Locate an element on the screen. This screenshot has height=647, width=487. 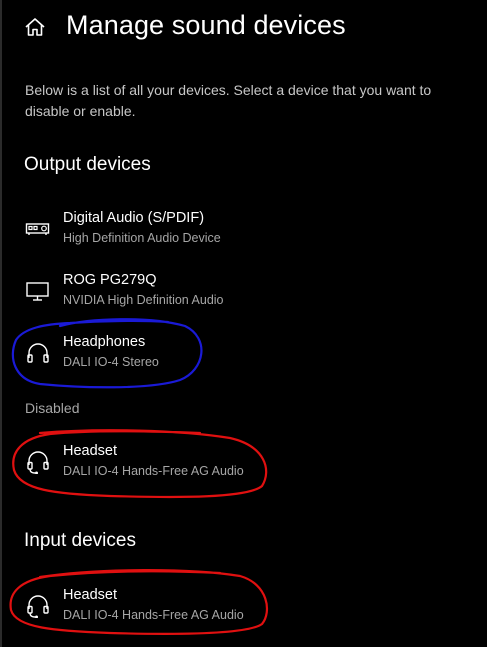
device-name: Digital Audio (S/PDIF) is located at coordinates (134, 218).